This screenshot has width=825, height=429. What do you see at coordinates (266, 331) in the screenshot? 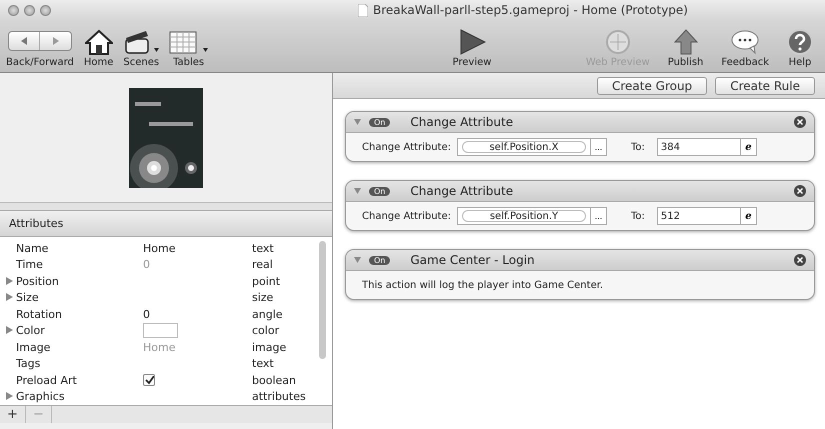
I see `attribute-type: color` at bounding box center [266, 331].